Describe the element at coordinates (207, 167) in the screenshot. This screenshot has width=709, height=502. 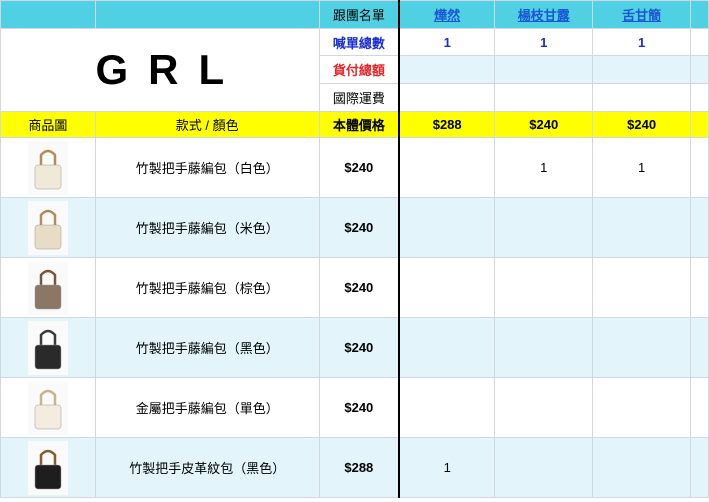
I see `product-name-cell: 竹製把手藤編包（白色）` at that location.